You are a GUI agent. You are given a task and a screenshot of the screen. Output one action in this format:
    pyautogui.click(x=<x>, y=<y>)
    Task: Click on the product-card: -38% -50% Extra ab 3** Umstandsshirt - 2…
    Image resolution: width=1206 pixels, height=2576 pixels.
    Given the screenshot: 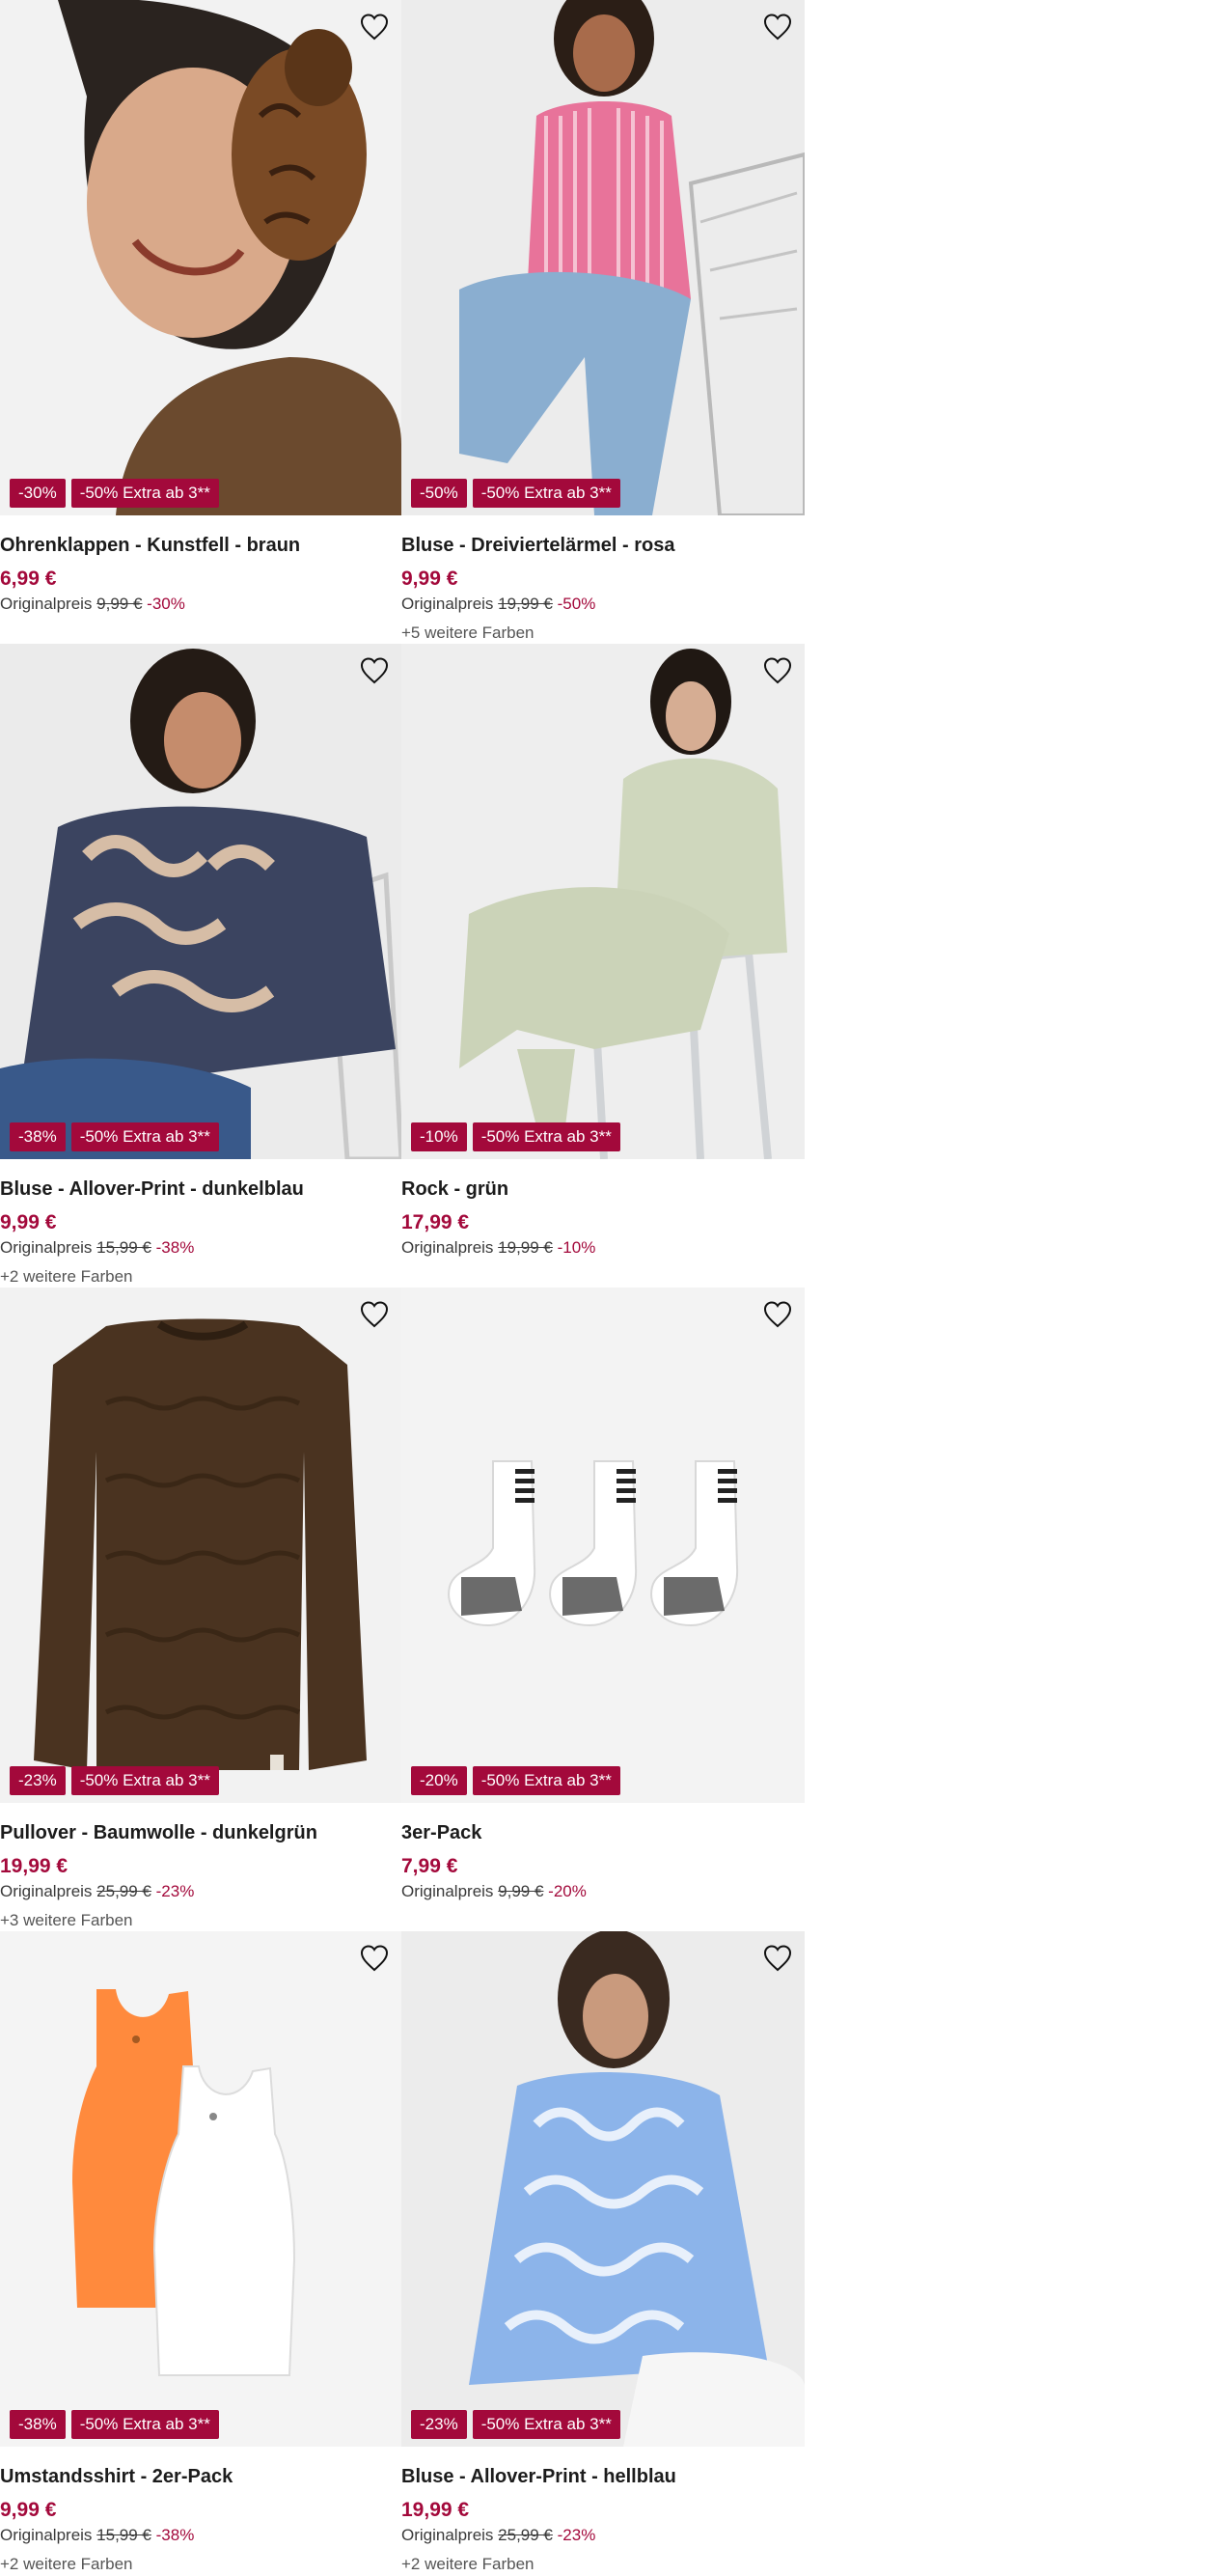 What is the action you would take?
    pyautogui.click(x=201, y=2253)
    